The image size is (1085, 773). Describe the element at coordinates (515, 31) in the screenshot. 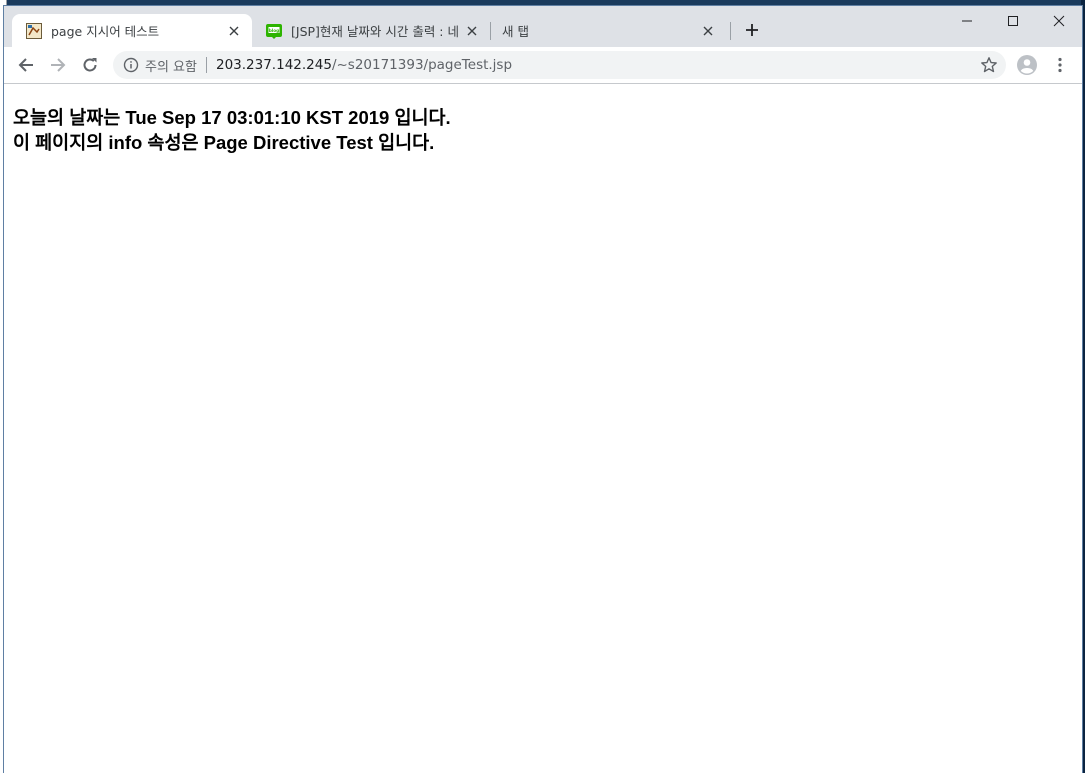

I see `tab-title: 새 탭` at that location.